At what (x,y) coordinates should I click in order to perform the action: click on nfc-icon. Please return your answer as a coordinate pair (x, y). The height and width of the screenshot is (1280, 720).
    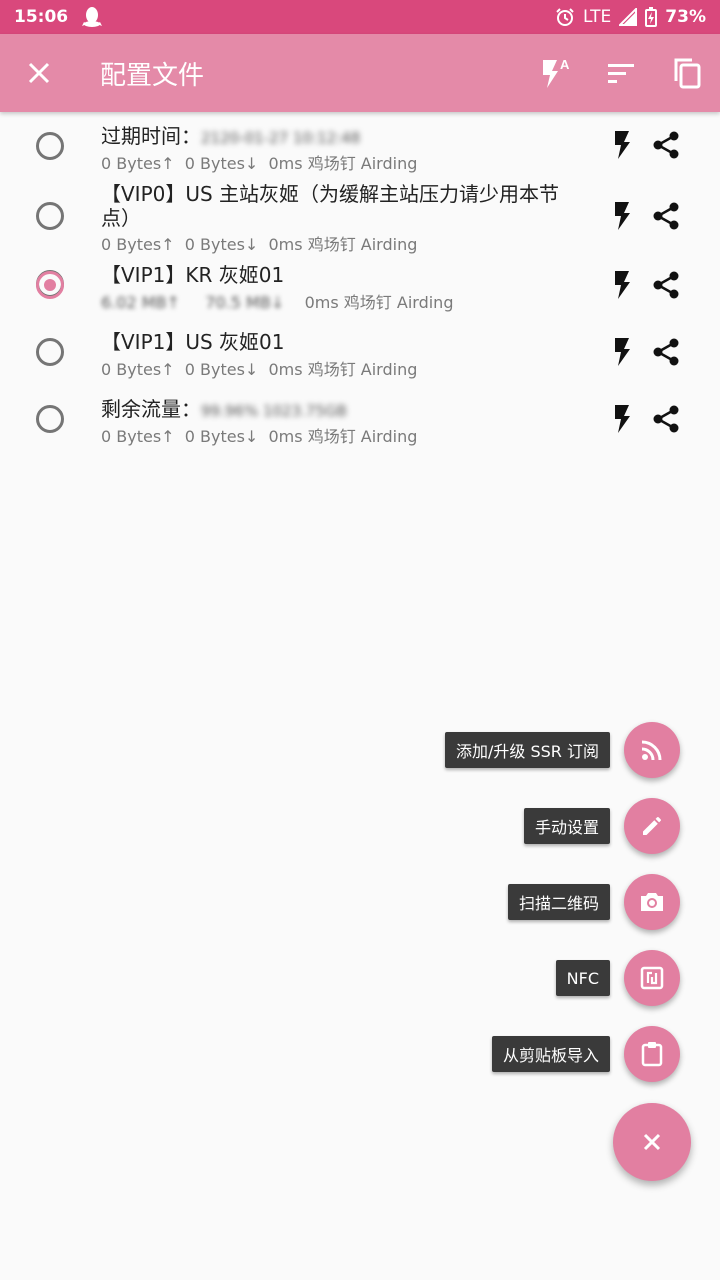
    Looking at the image, I should click on (652, 978).